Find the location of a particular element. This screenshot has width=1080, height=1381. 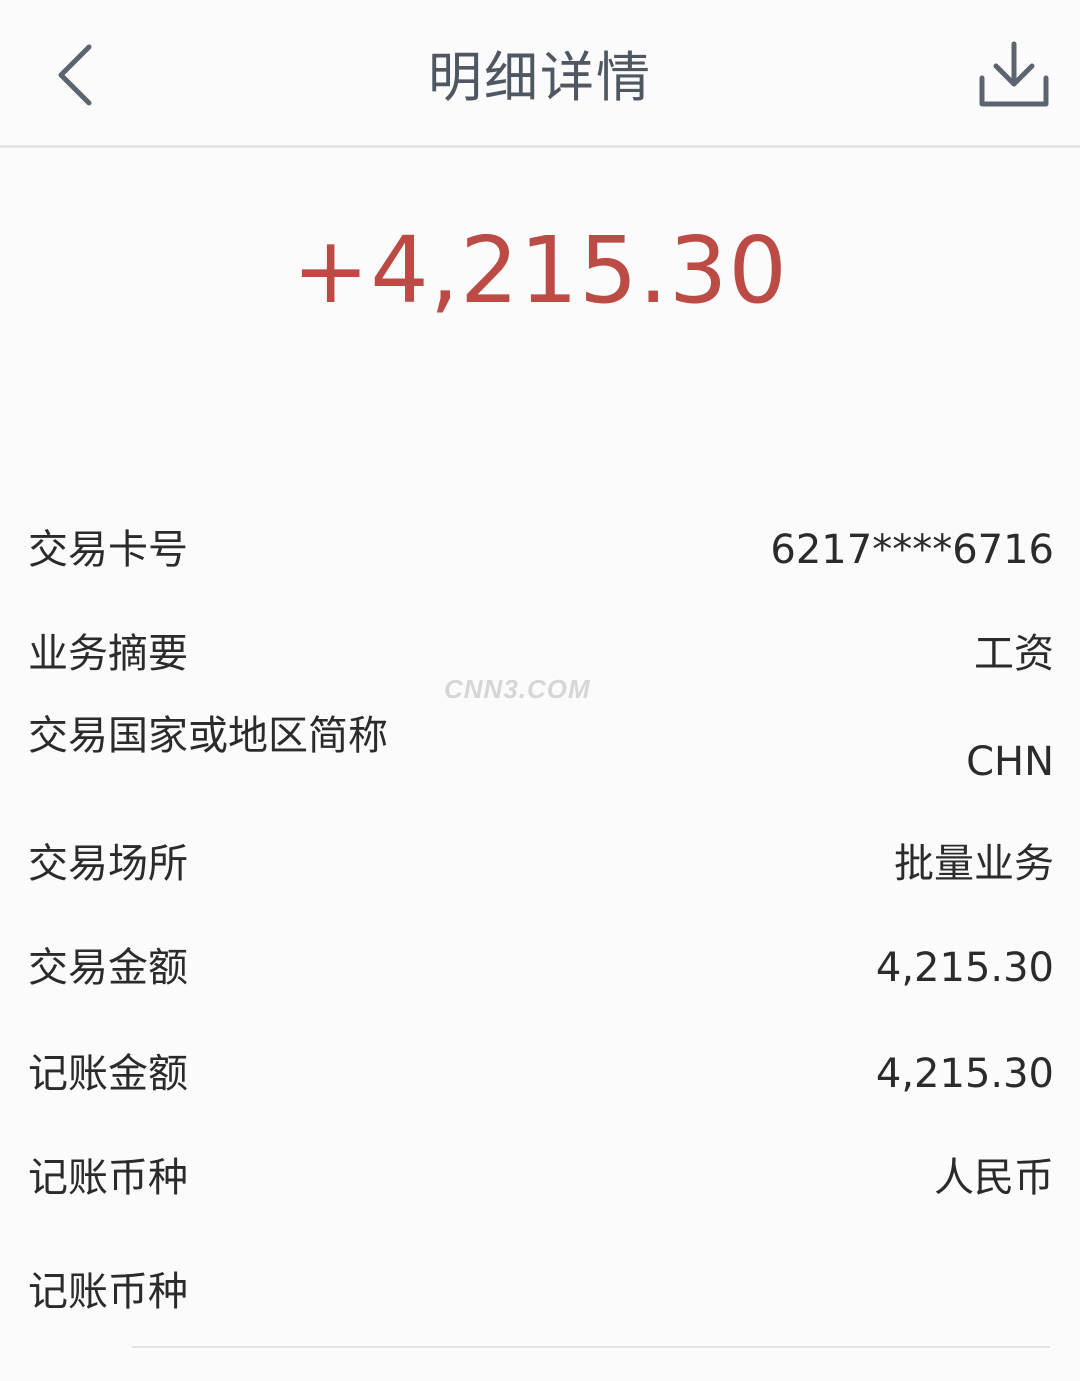

detail-label: 交易卡号 is located at coordinates (108, 550).